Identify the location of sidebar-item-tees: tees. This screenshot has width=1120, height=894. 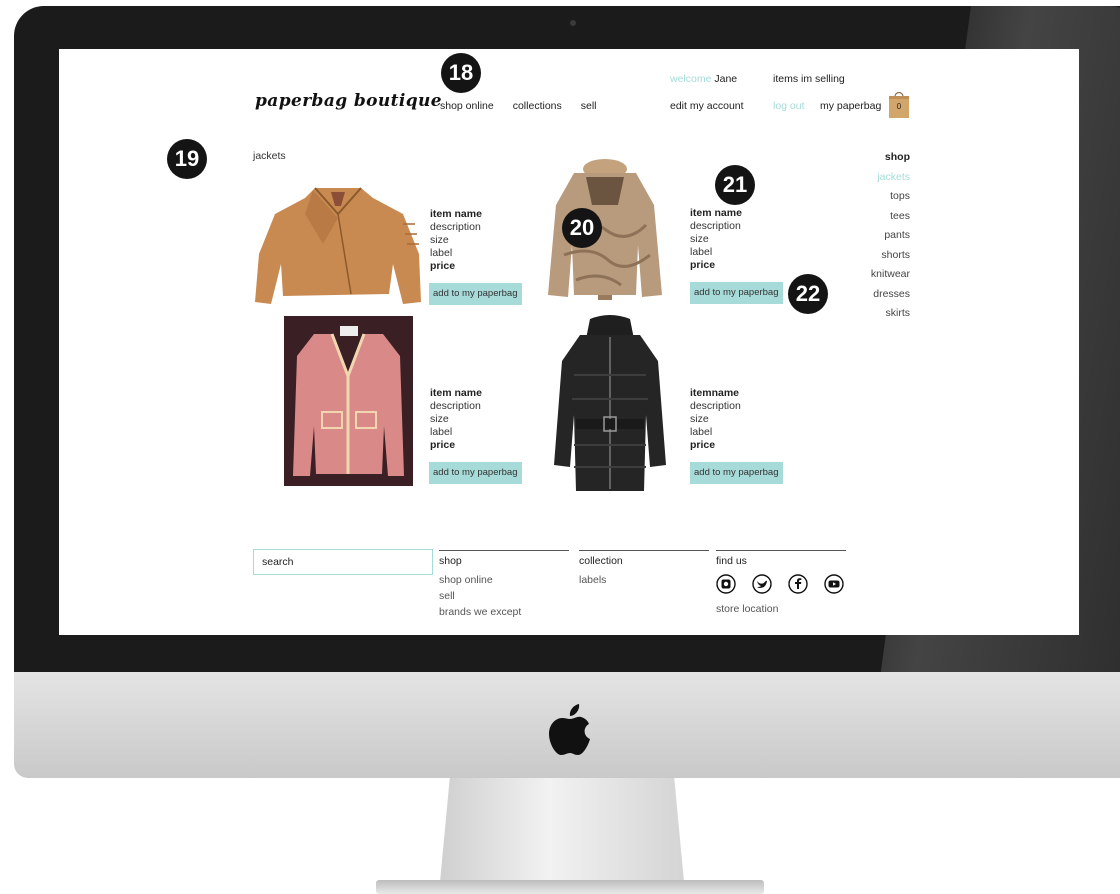
(890, 217).